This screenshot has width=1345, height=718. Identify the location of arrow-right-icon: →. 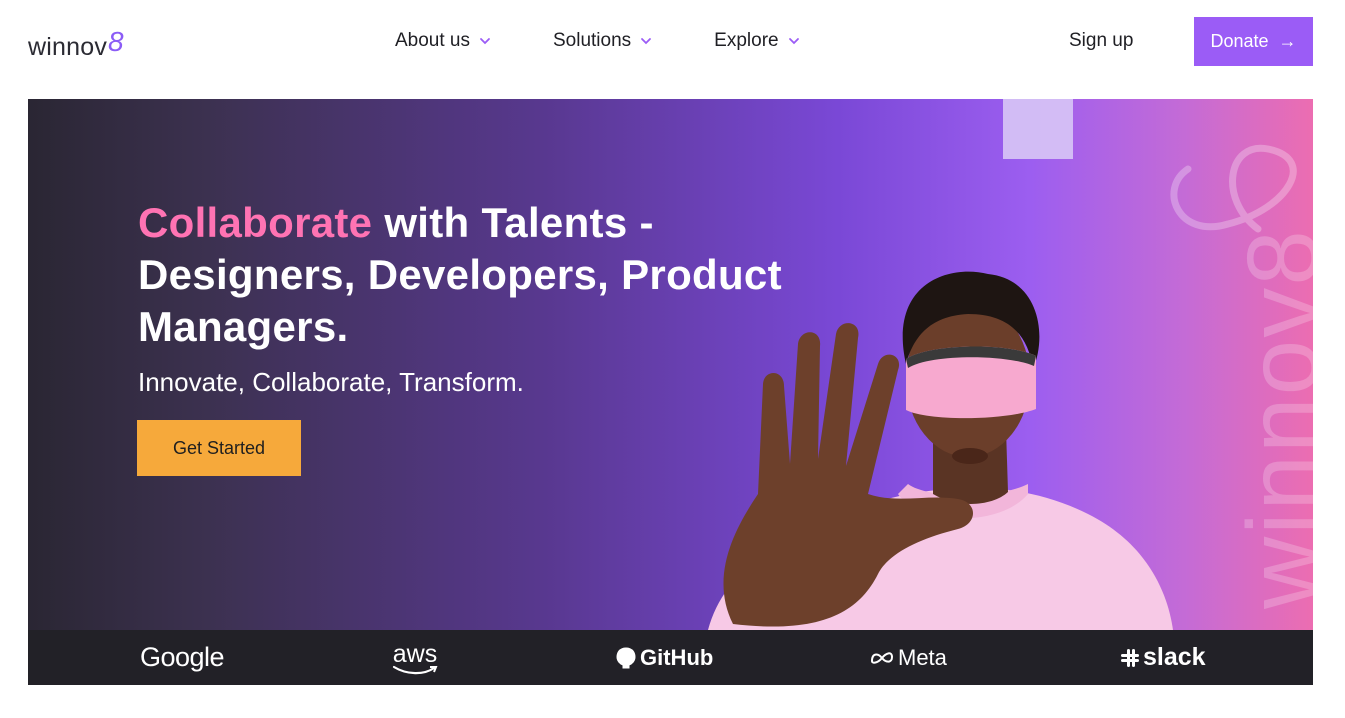
(1287, 41).